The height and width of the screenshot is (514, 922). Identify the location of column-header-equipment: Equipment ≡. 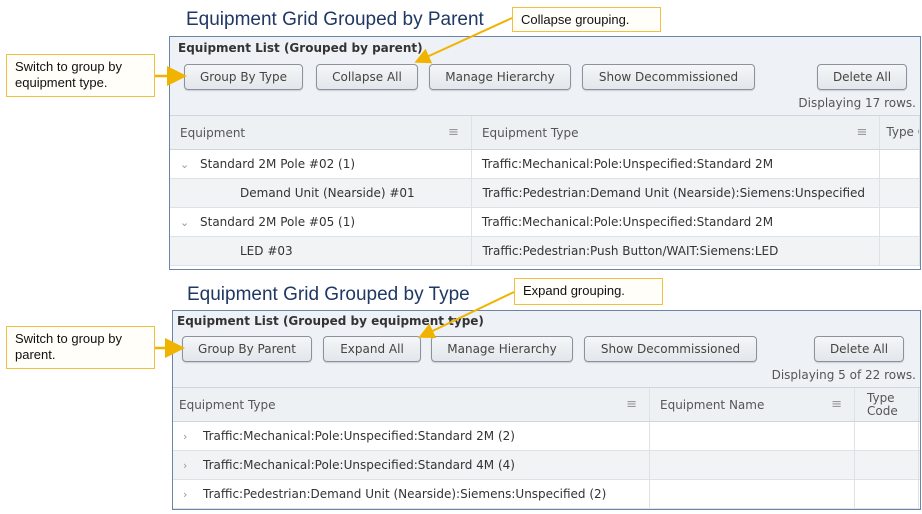
(321, 132).